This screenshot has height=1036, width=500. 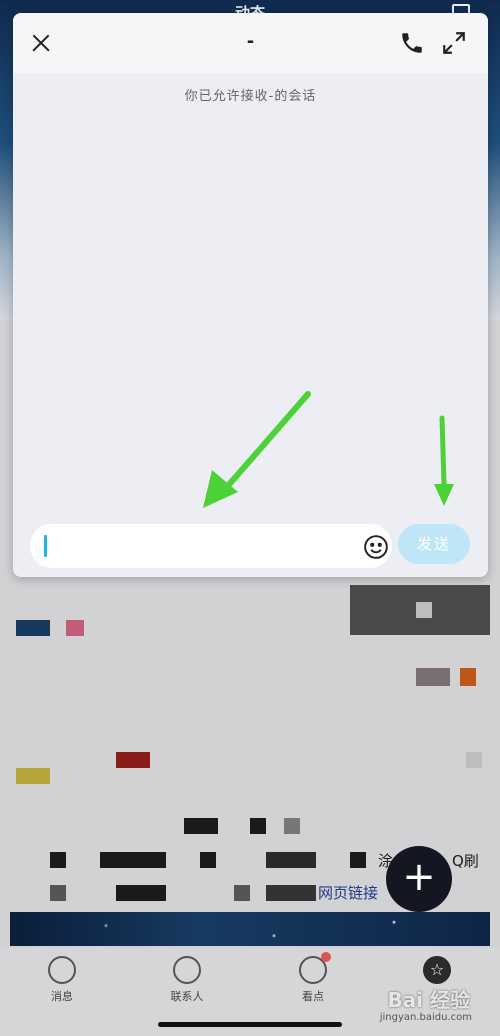 I want to click on send-button: 发送, so click(x=434, y=544).